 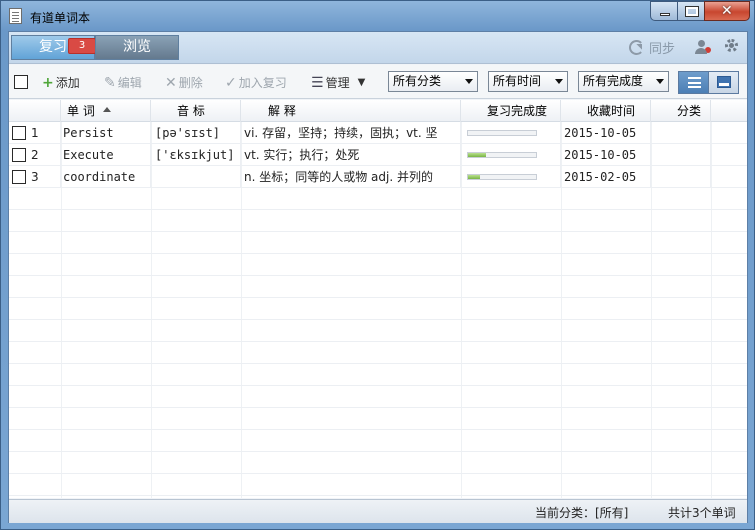 I want to click on window-title: 有道单词本, so click(x=60, y=18).